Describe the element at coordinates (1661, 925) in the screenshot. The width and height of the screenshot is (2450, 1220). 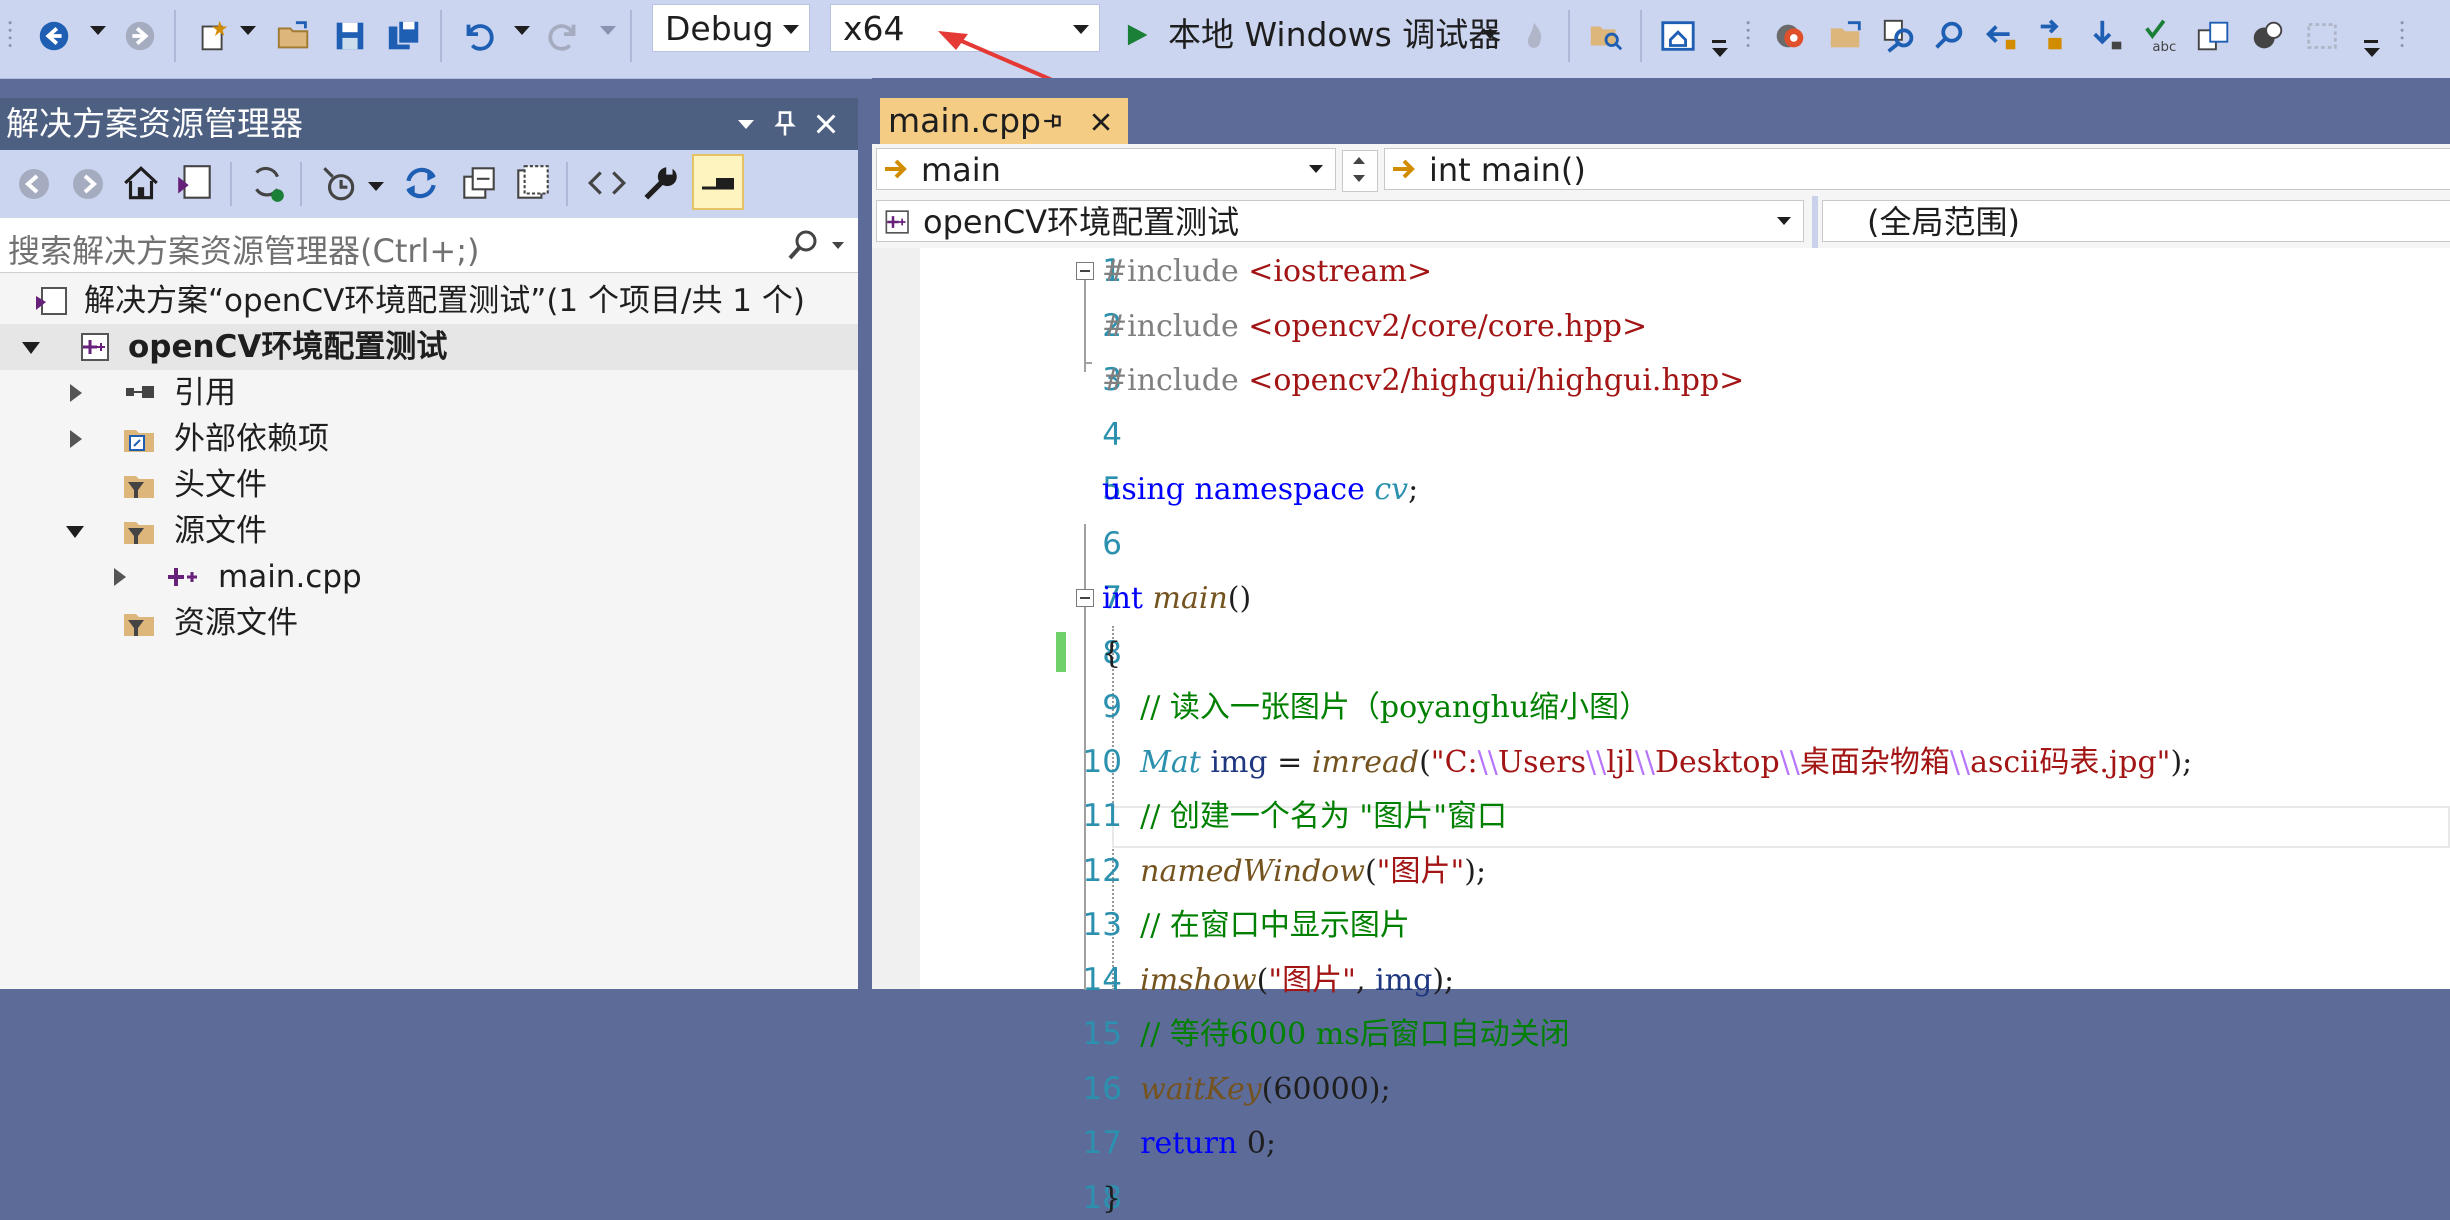
I see `code-line: 13 // 在窗口中显示图片` at that location.